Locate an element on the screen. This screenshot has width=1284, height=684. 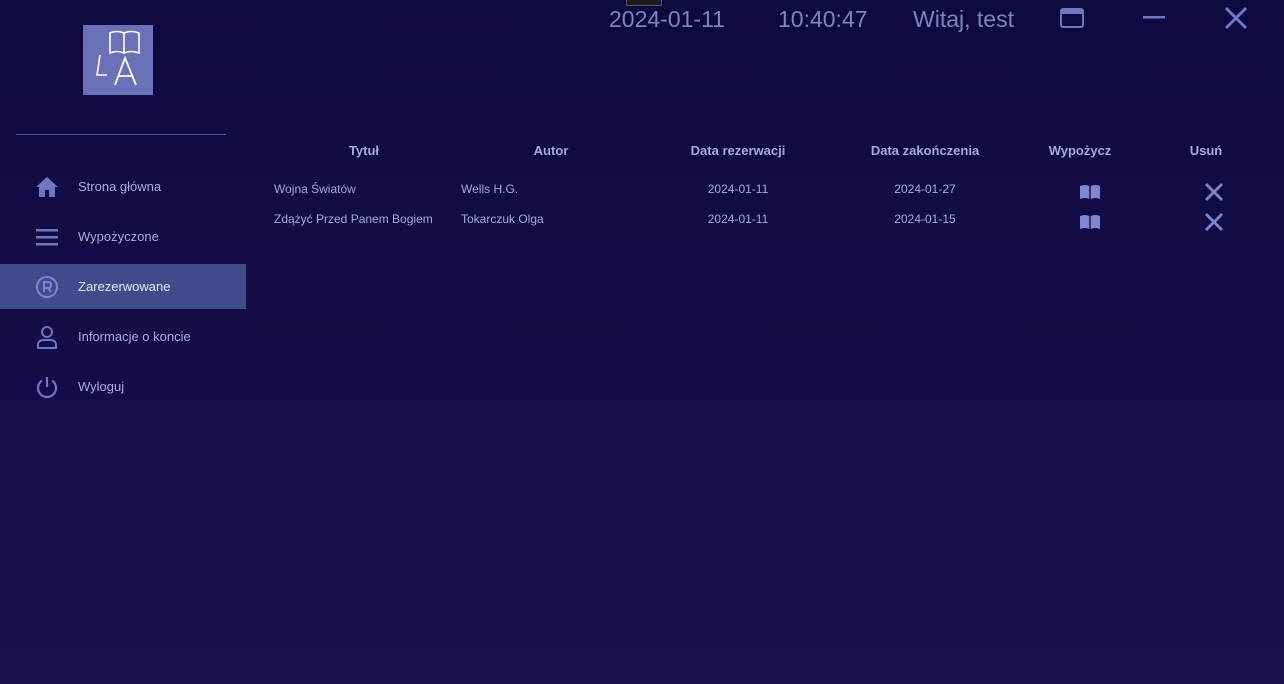
close-button is located at coordinates (1236, 18).